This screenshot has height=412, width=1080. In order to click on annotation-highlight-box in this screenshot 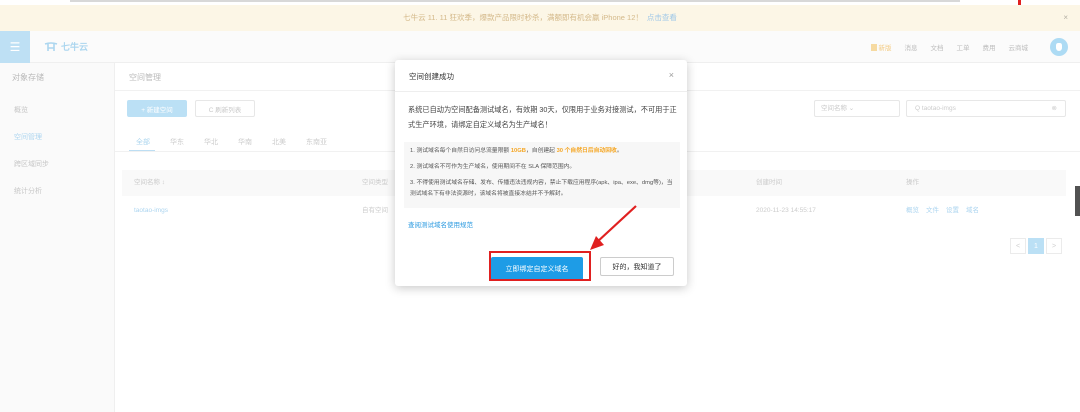, I will do `click(540, 266)`.